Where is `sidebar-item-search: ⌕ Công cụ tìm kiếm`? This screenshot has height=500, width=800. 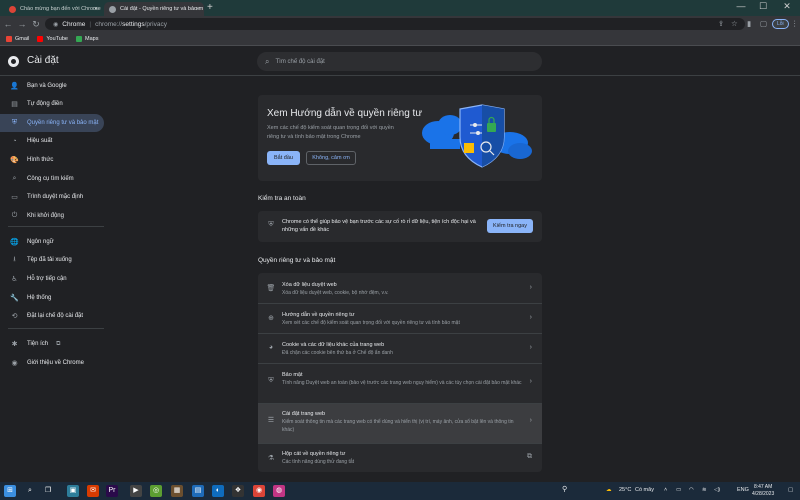 sidebar-item-search: ⌕ Công cụ tìm kiếm is located at coordinates (52, 179).